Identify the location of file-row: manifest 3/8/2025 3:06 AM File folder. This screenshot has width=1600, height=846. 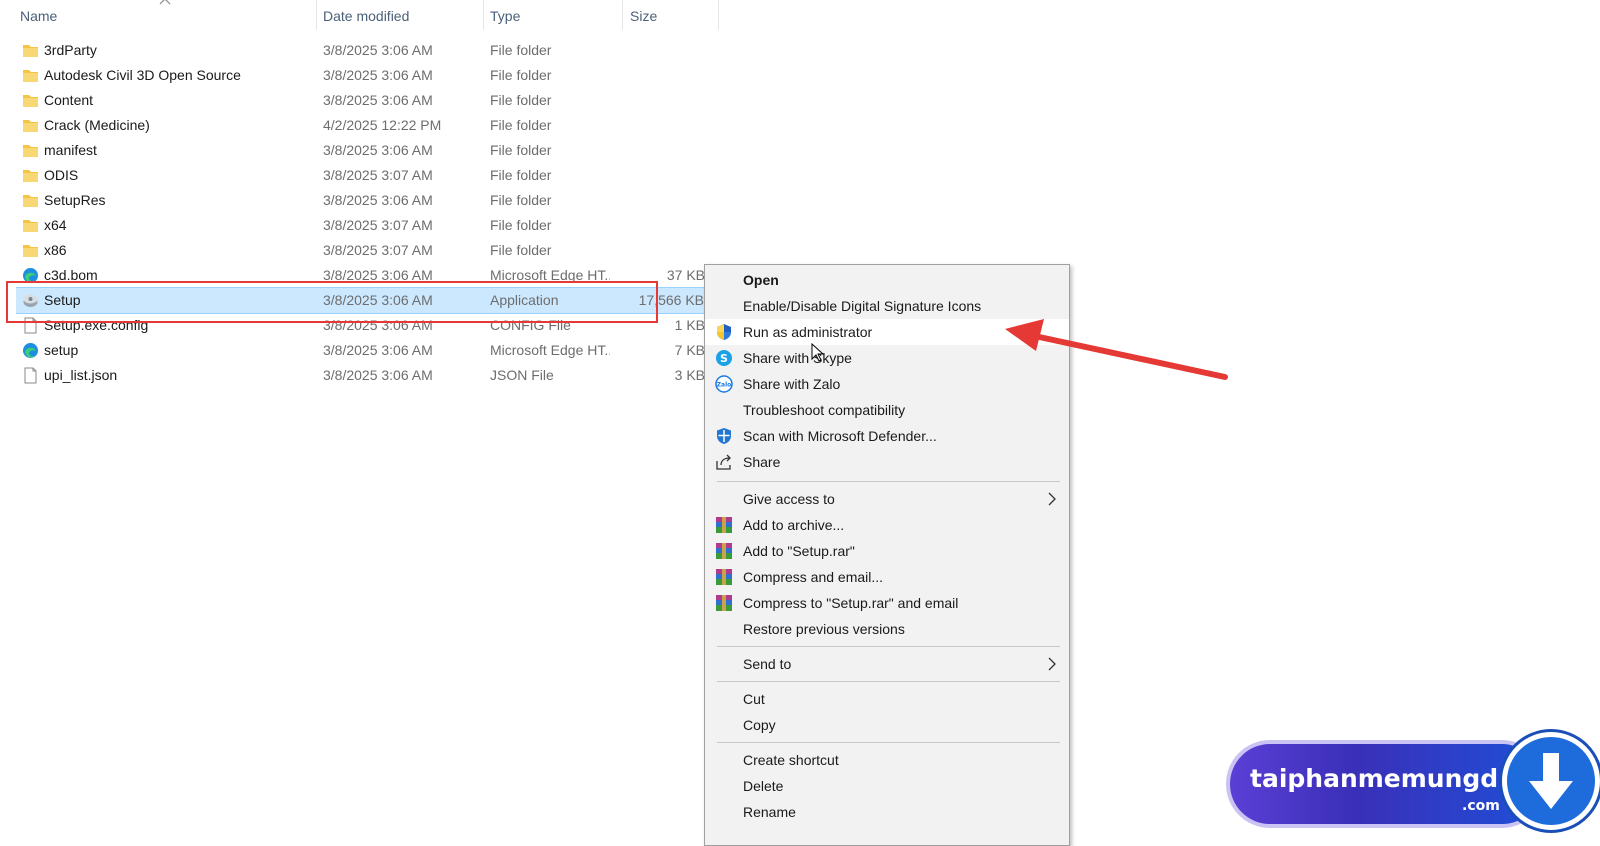
(352, 150).